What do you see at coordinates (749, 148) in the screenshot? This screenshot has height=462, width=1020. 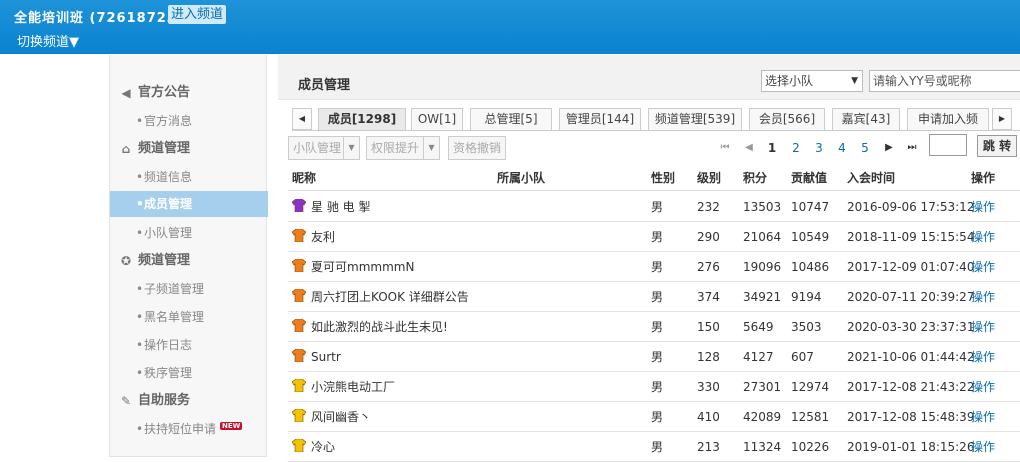 I see `prev-page-icon: ◀` at bounding box center [749, 148].